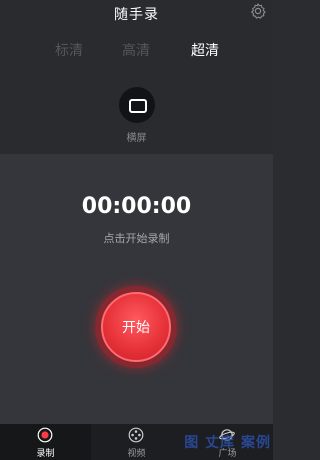 The image size is (320, 460). I want to click on tab-videos-label: 视频, so click(136, 454).